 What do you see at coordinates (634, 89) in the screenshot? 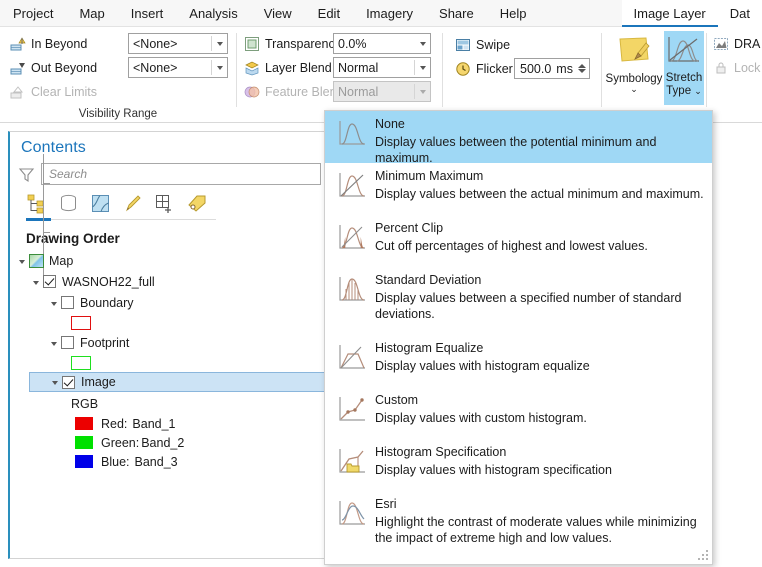
I see `chevron-down-icon: ⌄` at bounding box center [634, 89].